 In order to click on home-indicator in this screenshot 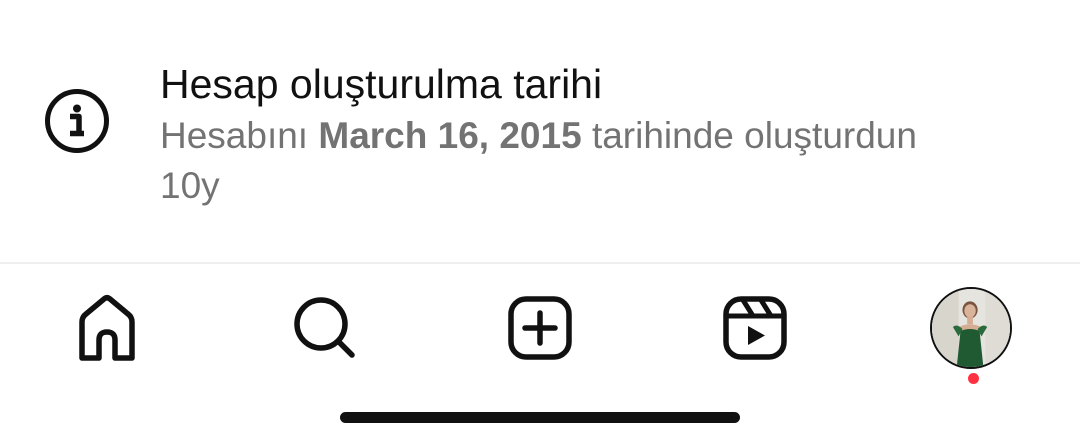, I will do `click(540, 417)`.